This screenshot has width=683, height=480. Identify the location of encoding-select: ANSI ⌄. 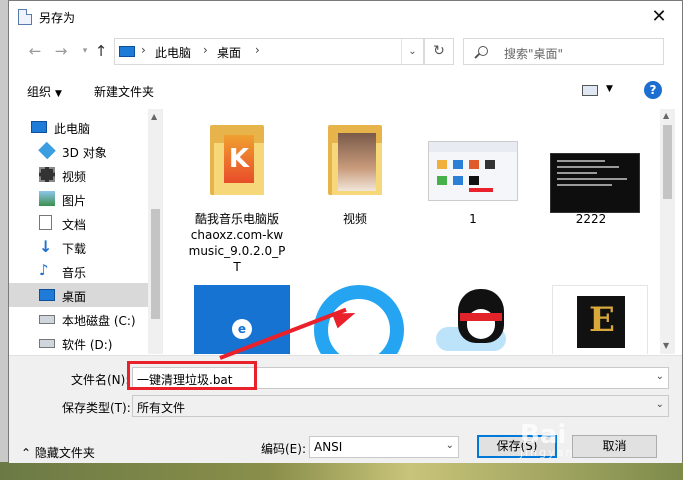
(384, 447).